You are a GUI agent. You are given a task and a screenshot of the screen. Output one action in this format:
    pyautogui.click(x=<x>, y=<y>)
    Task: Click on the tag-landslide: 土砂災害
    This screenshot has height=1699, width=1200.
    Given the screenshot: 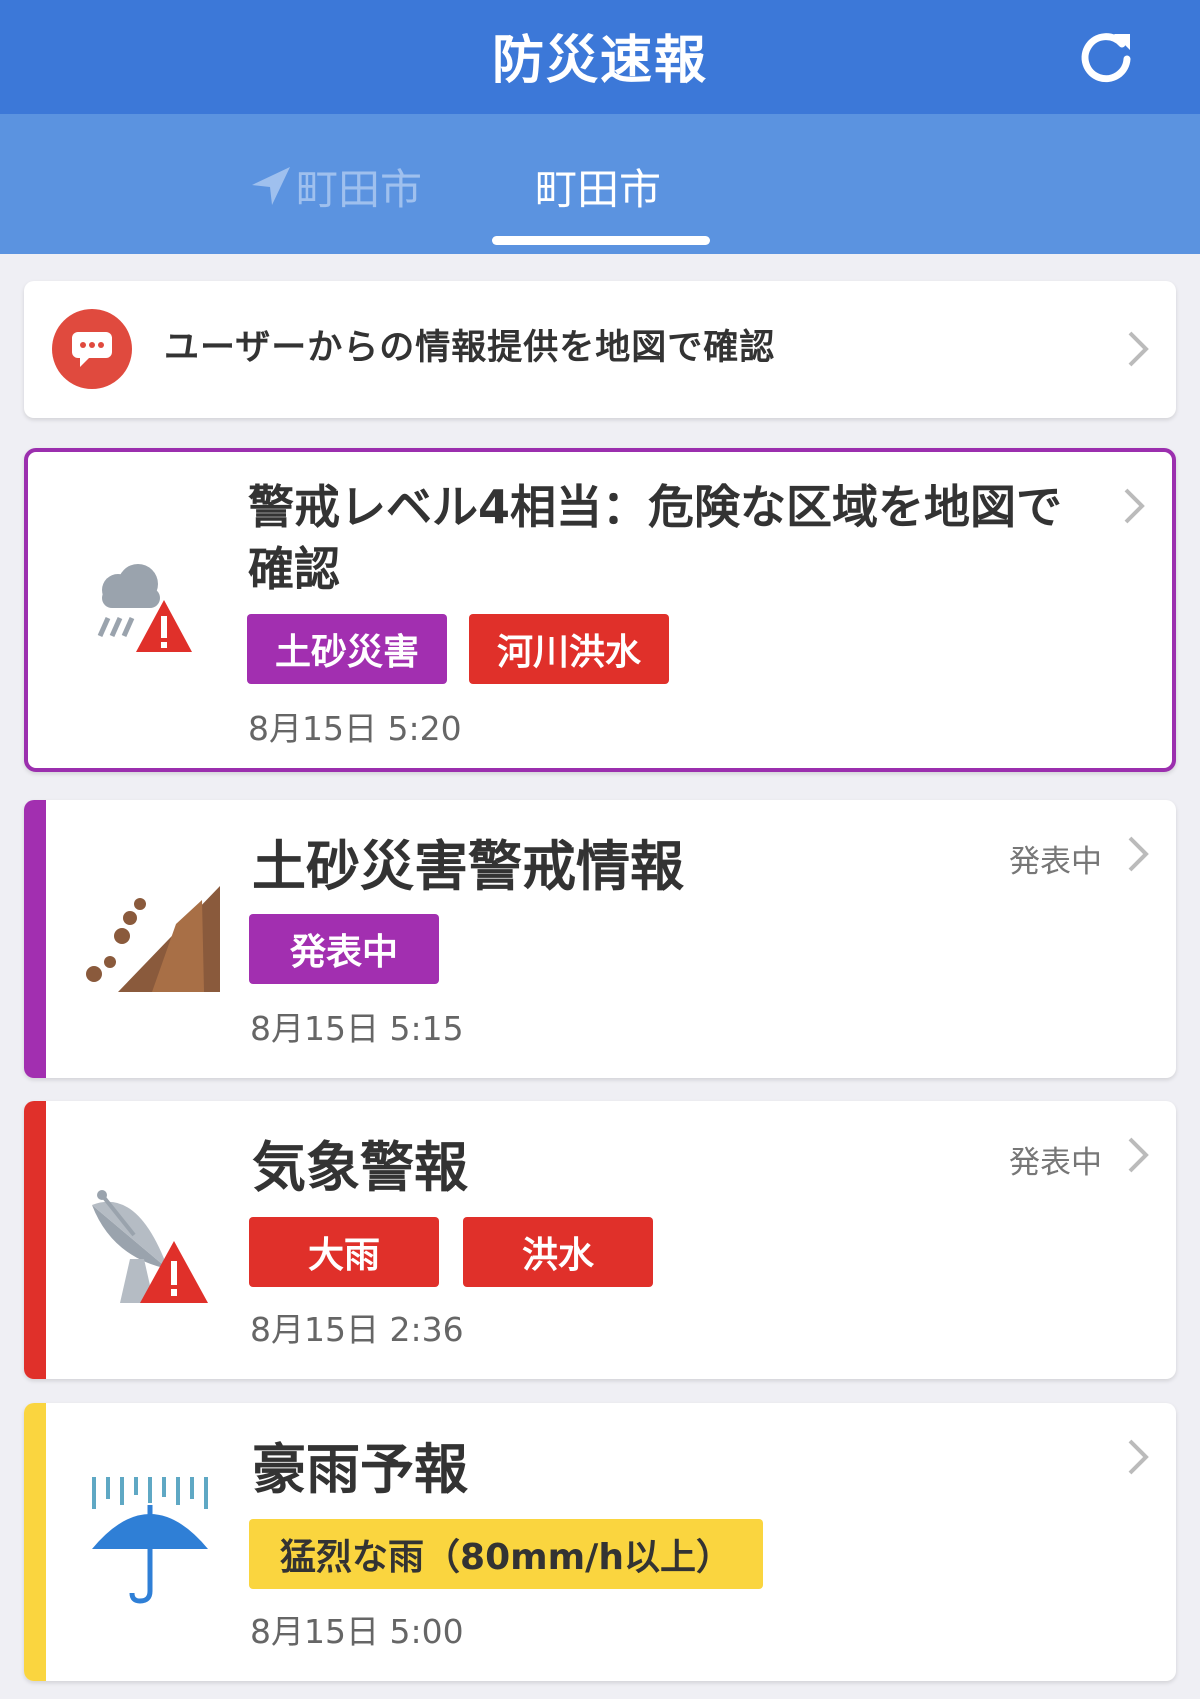 What is the action you would take?
    pyautogui.click(x=347, y=649)
    